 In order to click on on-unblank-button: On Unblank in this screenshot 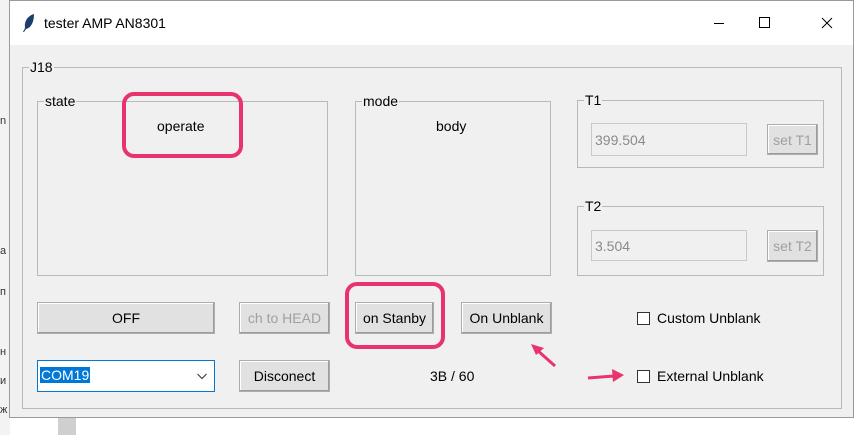, I will do `click(506, 318)`.